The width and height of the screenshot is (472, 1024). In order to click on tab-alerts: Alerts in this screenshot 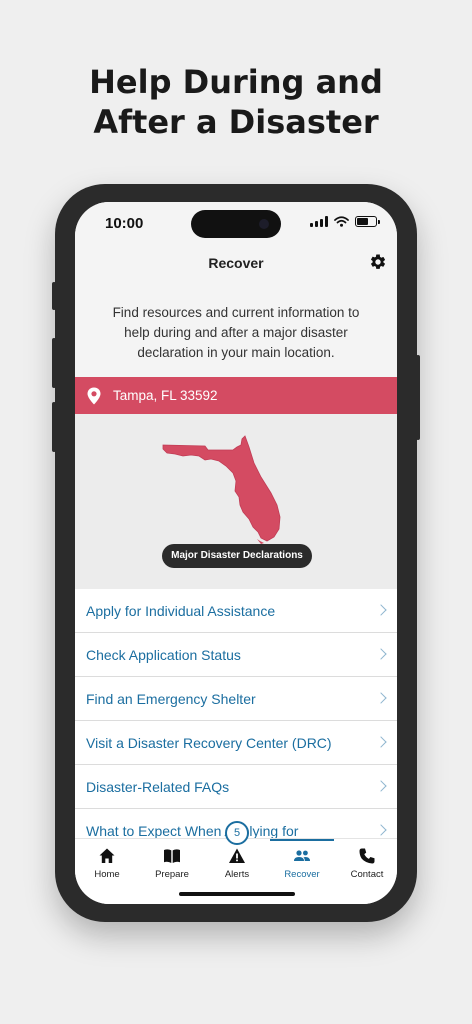, I will do `click(237, 863)`.